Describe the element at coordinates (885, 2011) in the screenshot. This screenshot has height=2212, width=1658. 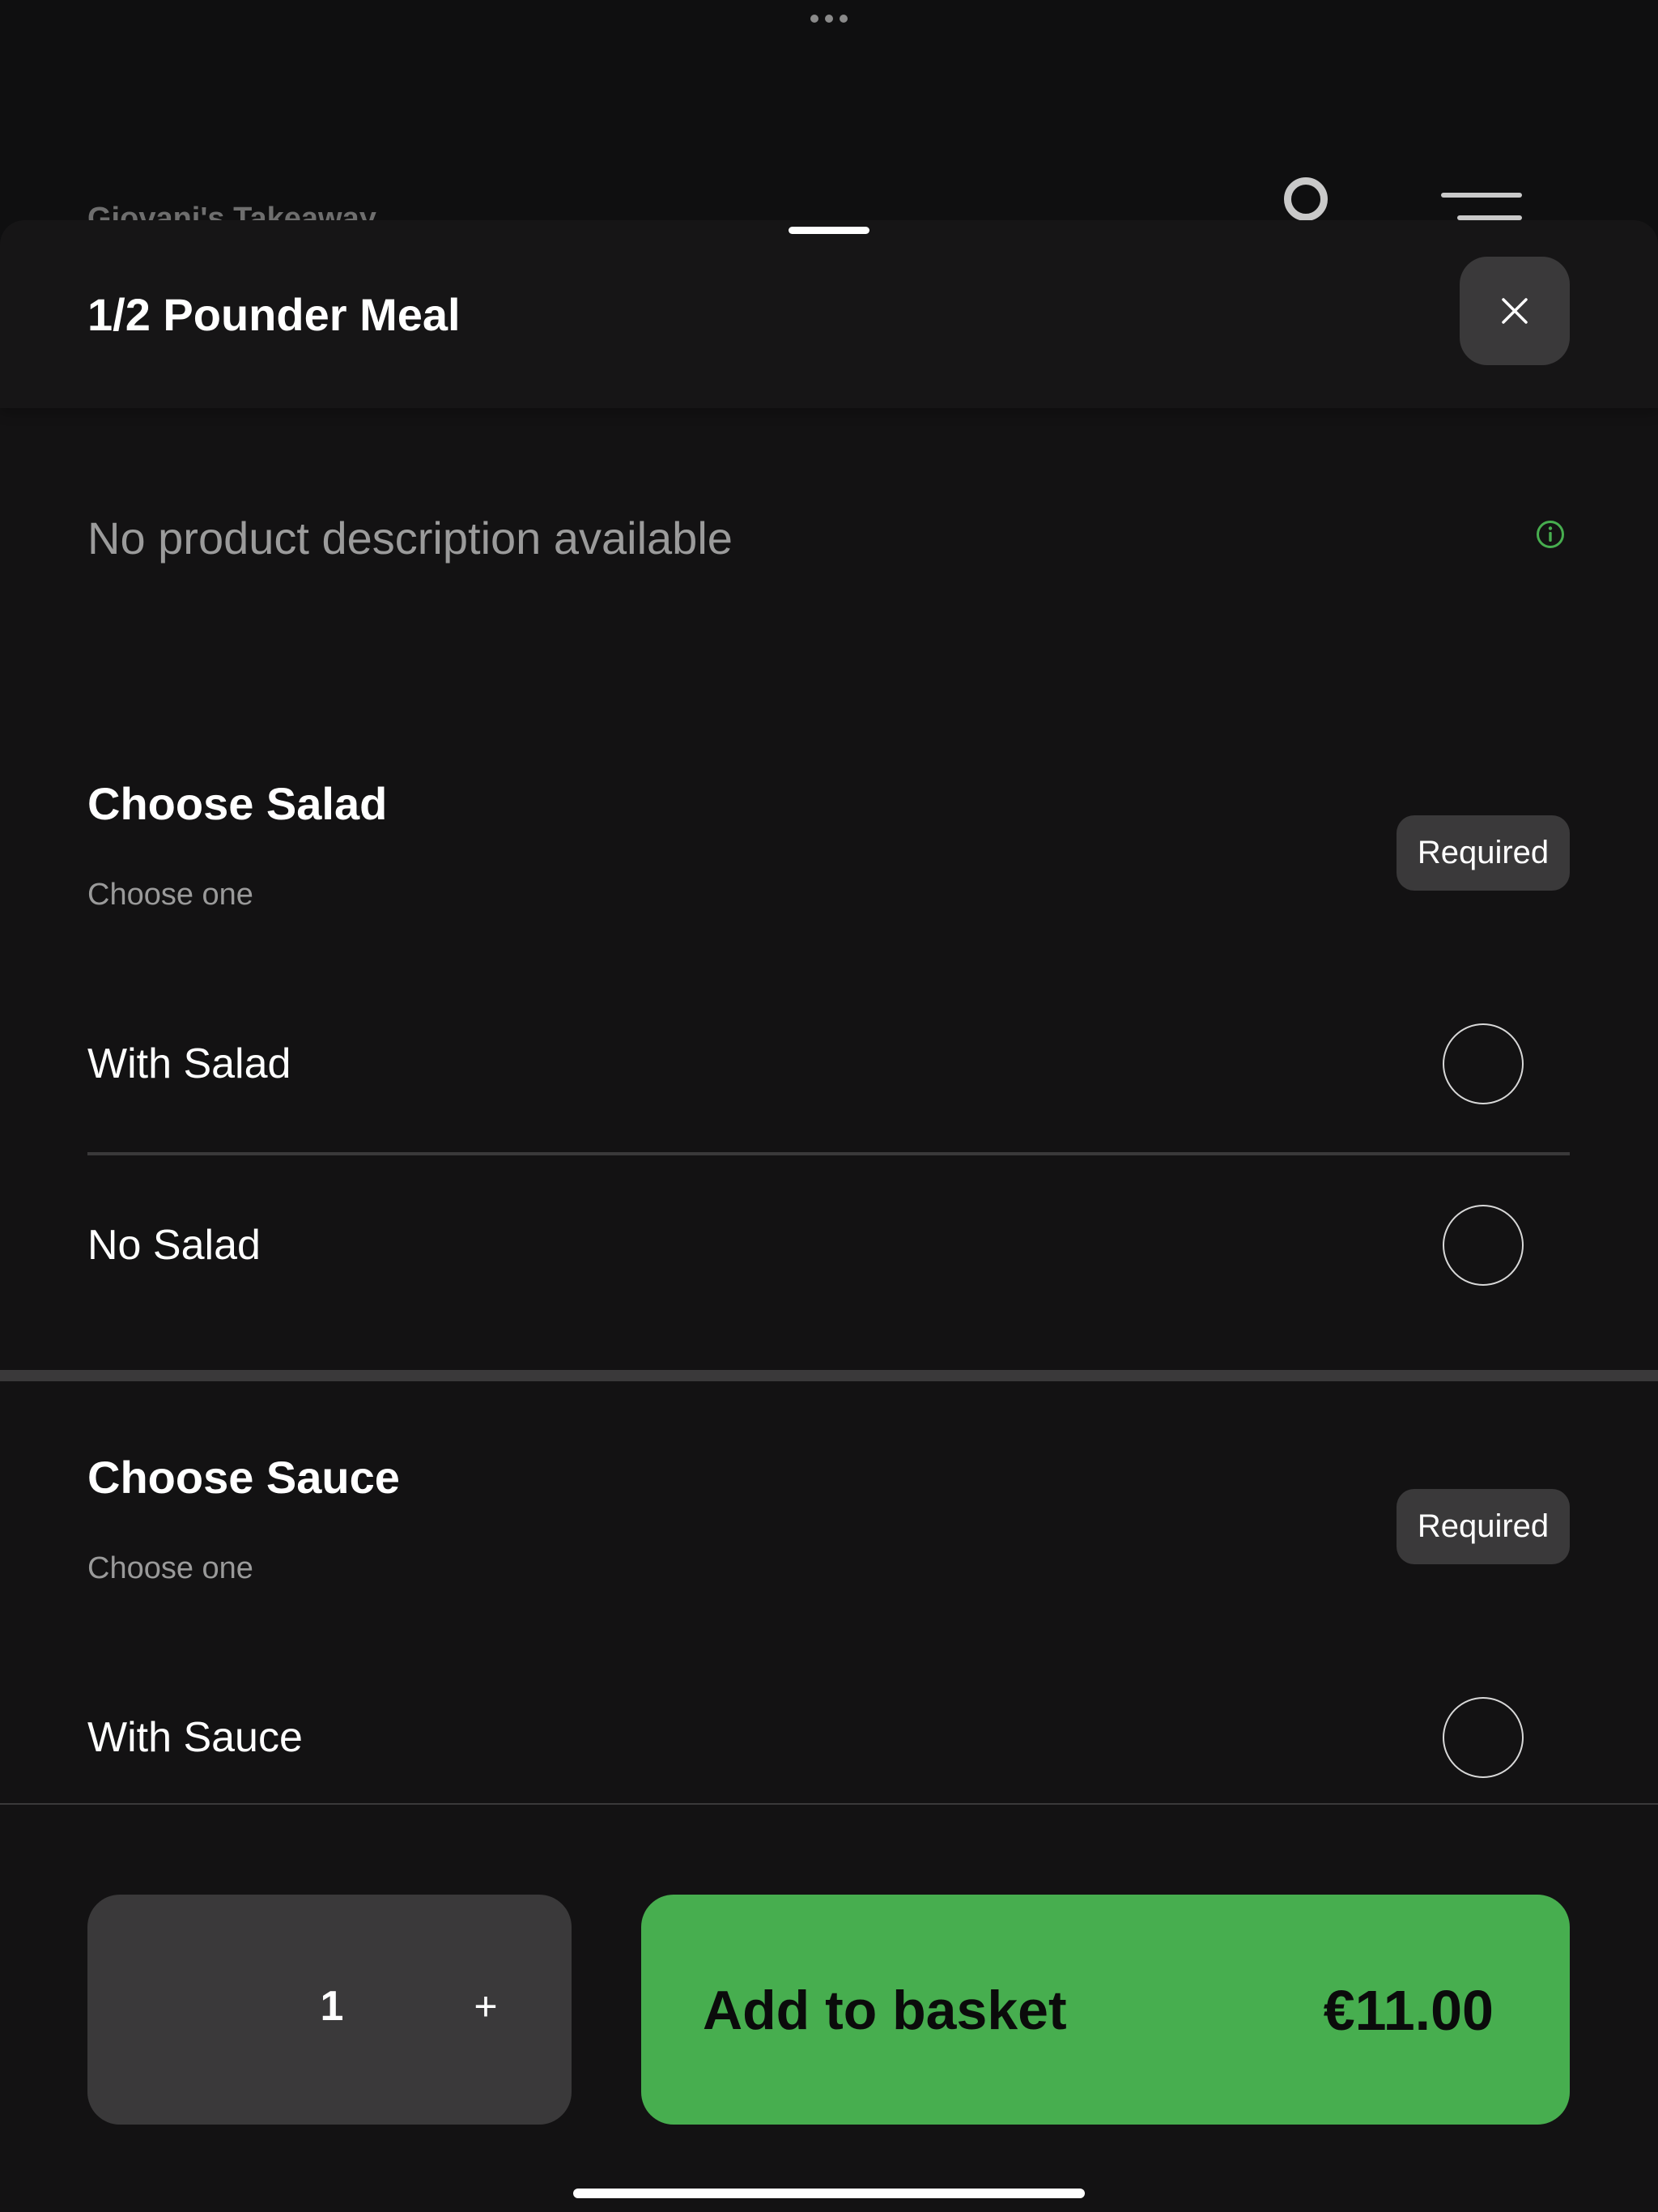
I see `add-to-basket-label: Add to basket` at that location.